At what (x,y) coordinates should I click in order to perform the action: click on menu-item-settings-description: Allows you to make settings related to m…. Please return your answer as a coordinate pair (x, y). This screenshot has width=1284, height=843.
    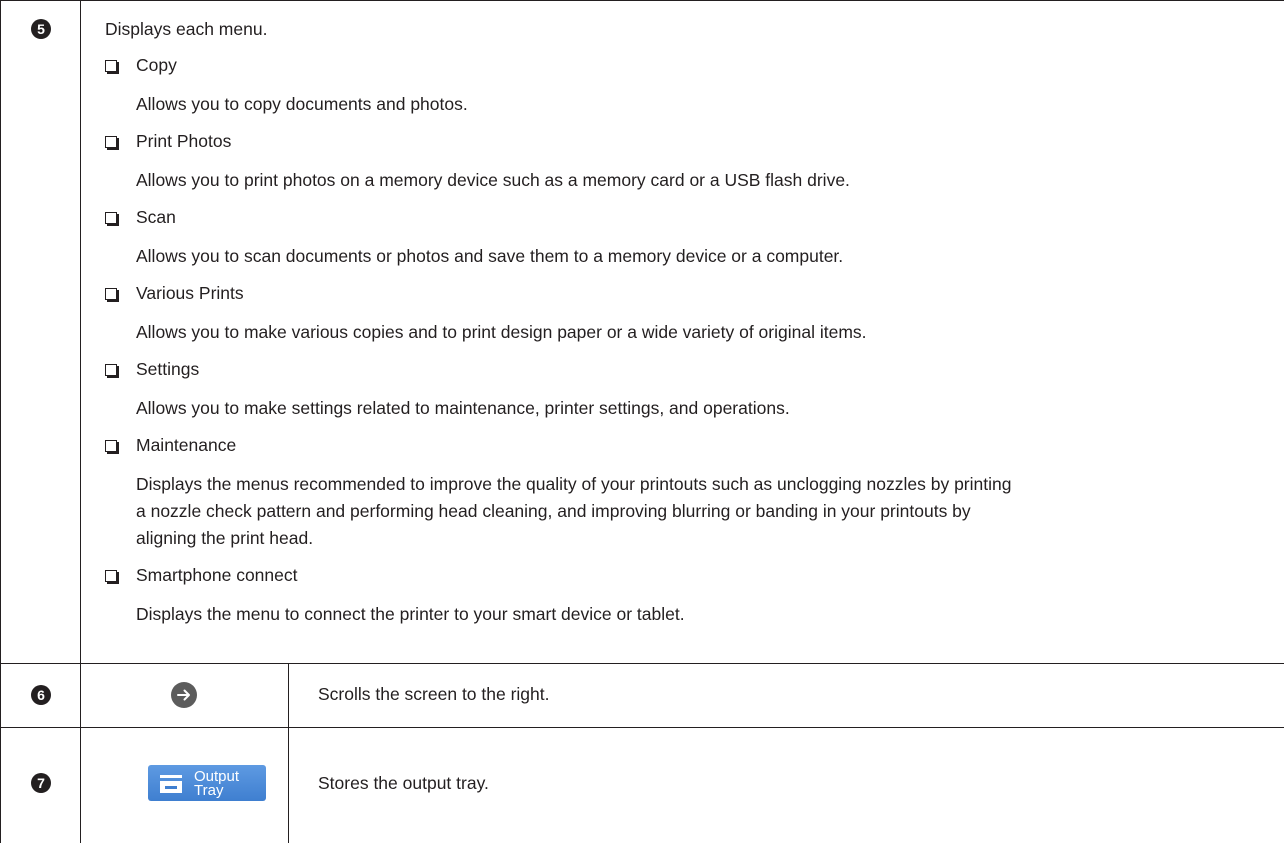
    Looking at the image, I should click on (463, 408).